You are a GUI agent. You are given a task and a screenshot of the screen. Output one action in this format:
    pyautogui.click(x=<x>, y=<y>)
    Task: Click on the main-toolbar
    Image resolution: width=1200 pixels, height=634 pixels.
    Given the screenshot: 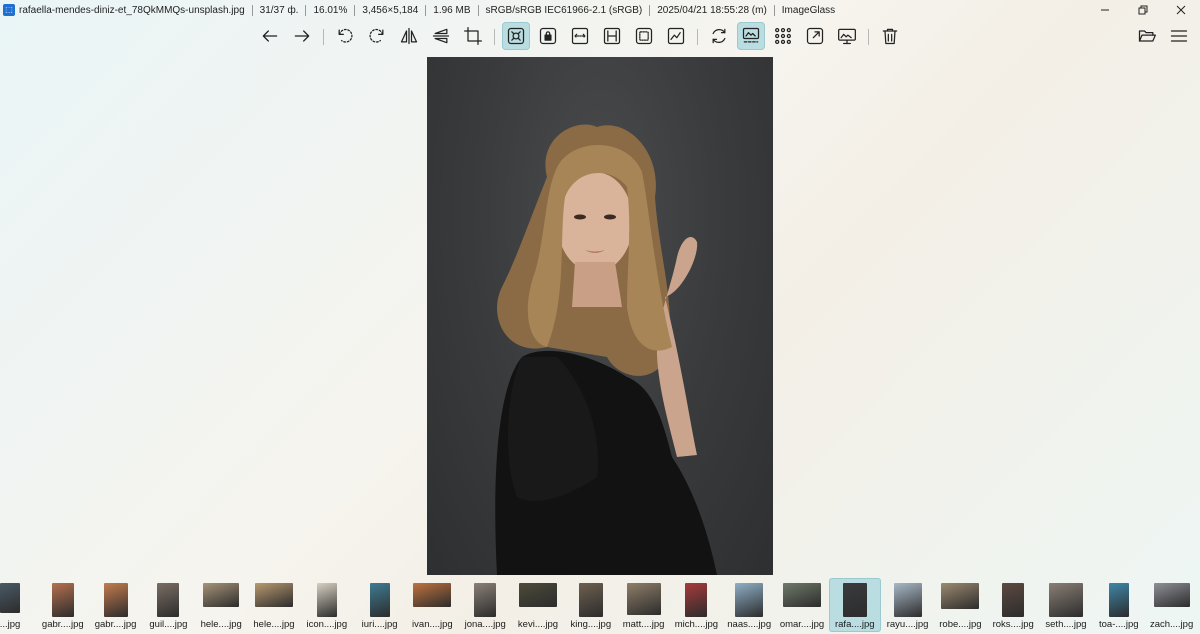 What is the action you would take?
    pyautogui.click(x=600, y=37)
    